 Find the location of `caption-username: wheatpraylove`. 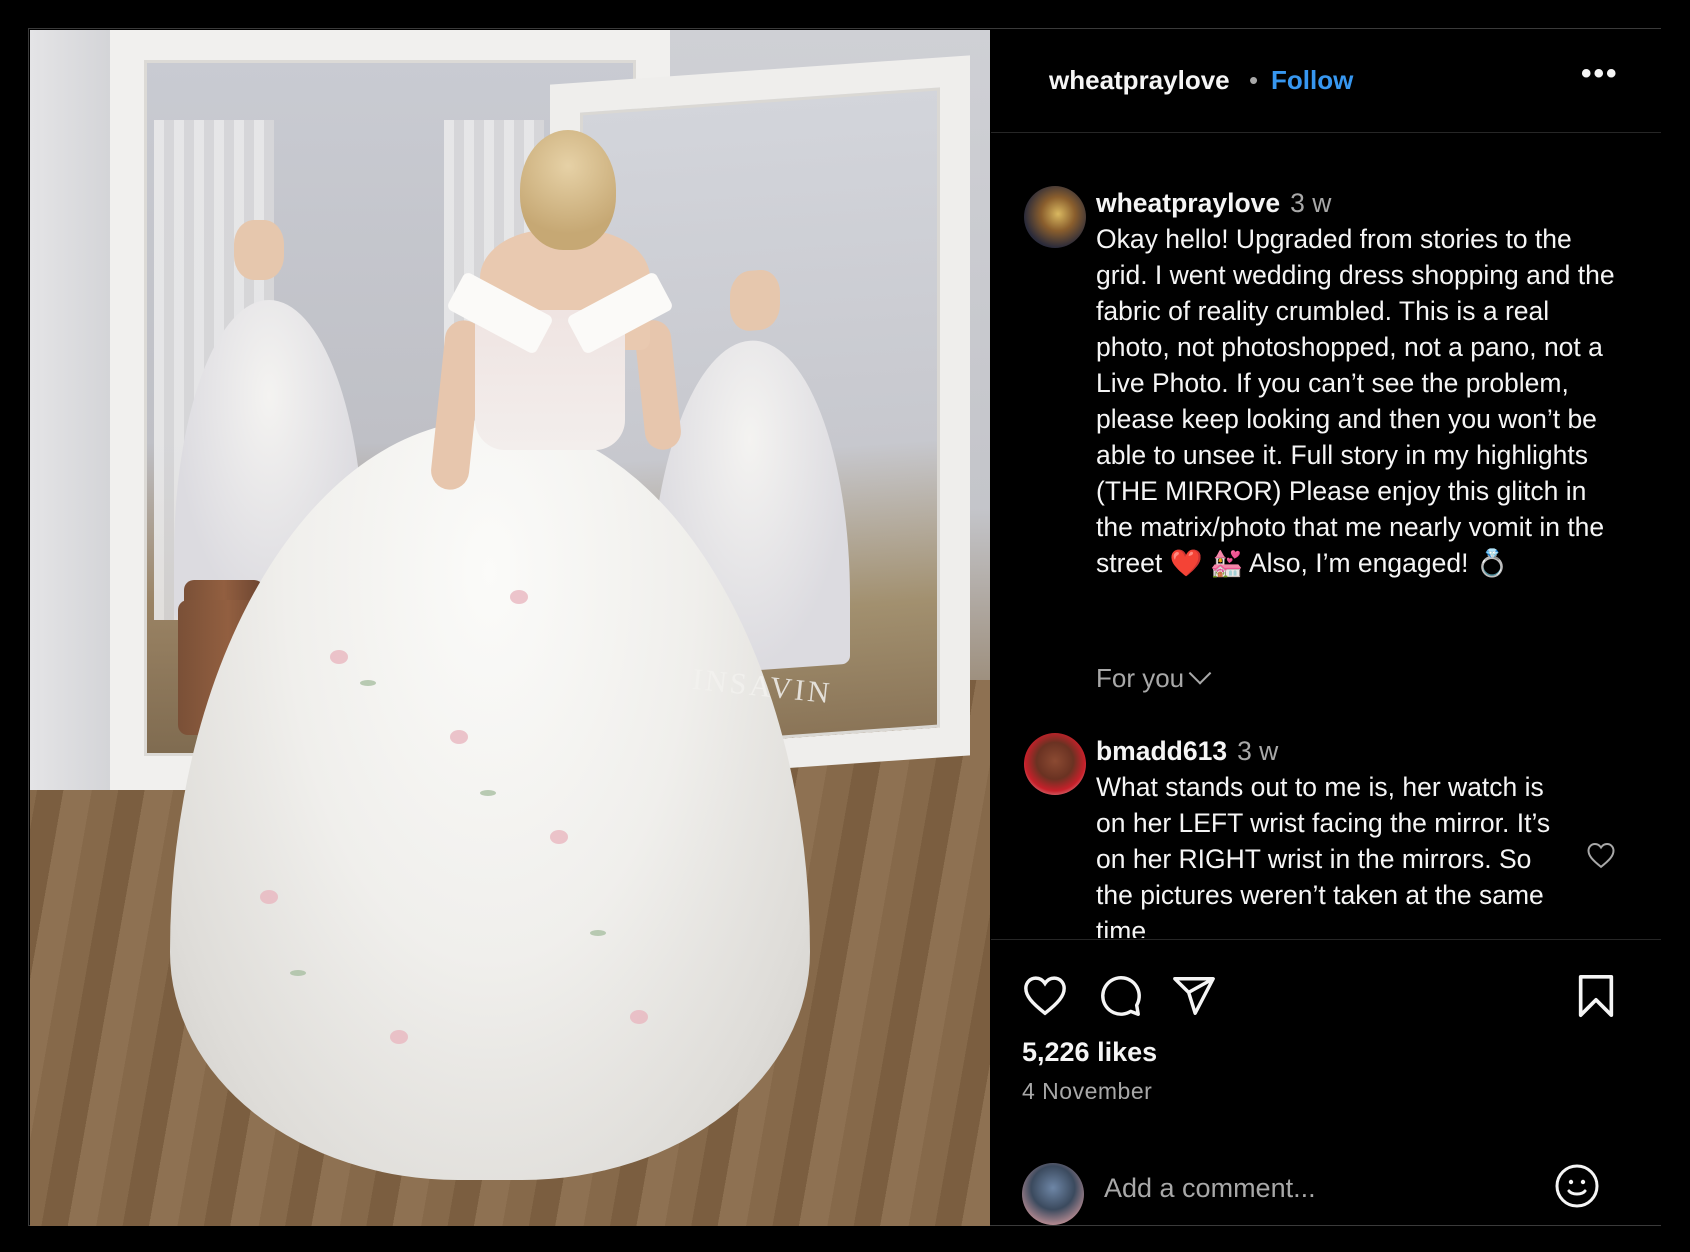

caption-username: wheatpraylove is located at coordinates (1188, 203).